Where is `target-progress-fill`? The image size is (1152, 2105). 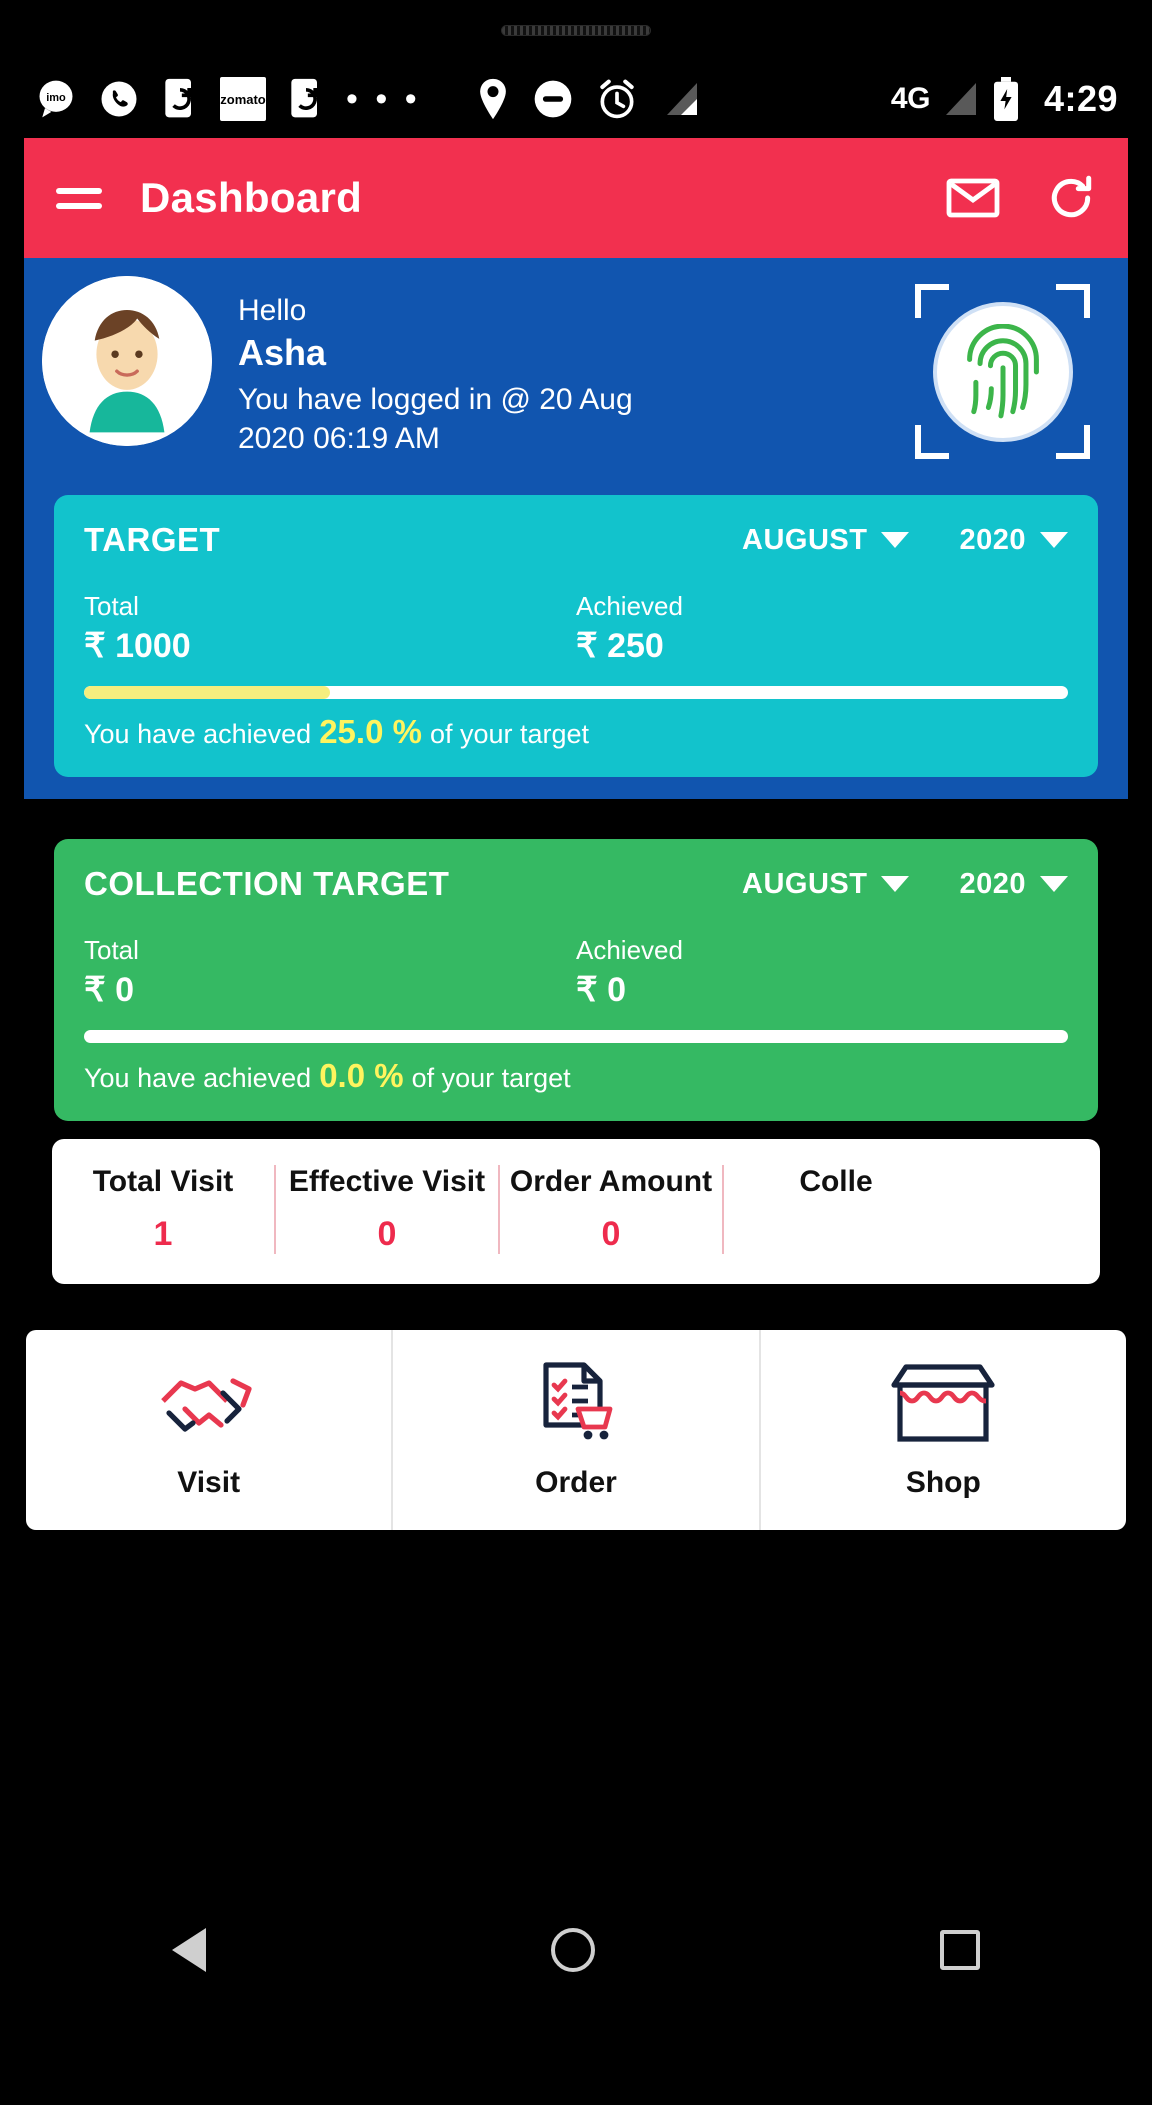 target-progress-fill is located at coordinates (207, 692).